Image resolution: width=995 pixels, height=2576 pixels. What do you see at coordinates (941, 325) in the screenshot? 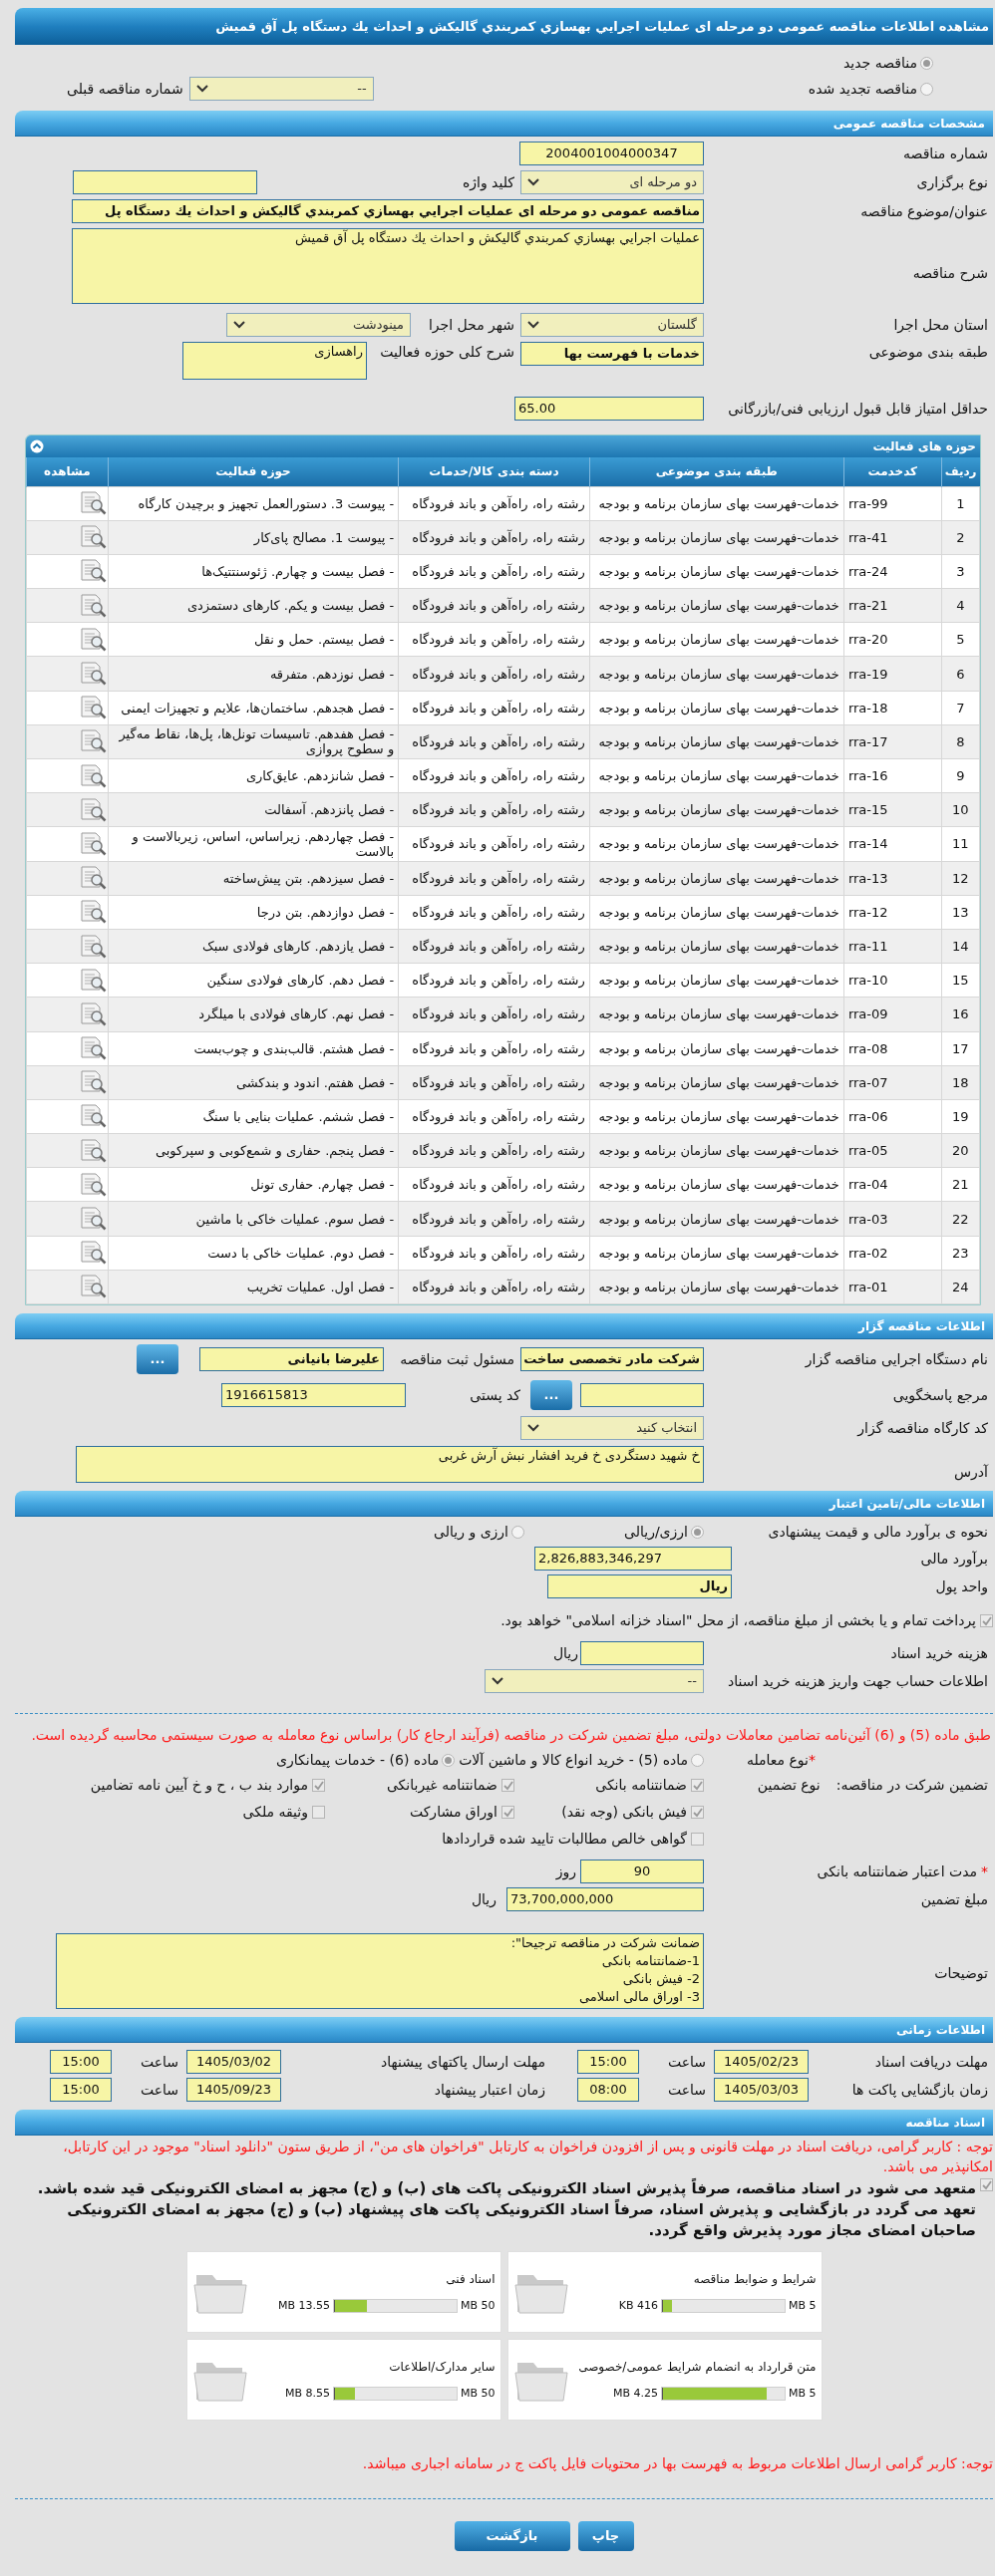
I see `field-label: استان محل اجرا` at bounding box center [941, 325].